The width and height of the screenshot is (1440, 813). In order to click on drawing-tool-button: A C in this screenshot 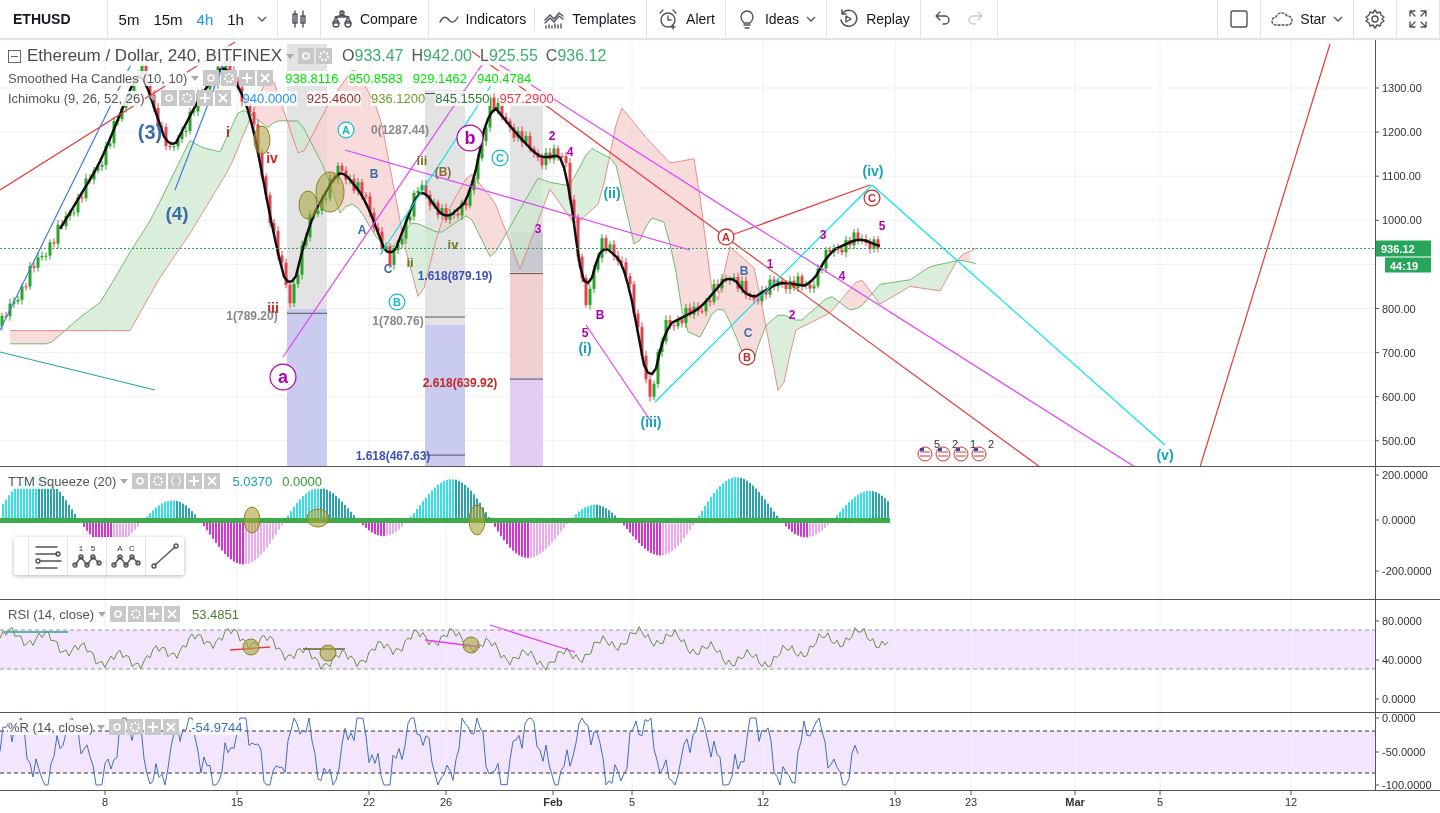, I will do `click(125, 556)`.